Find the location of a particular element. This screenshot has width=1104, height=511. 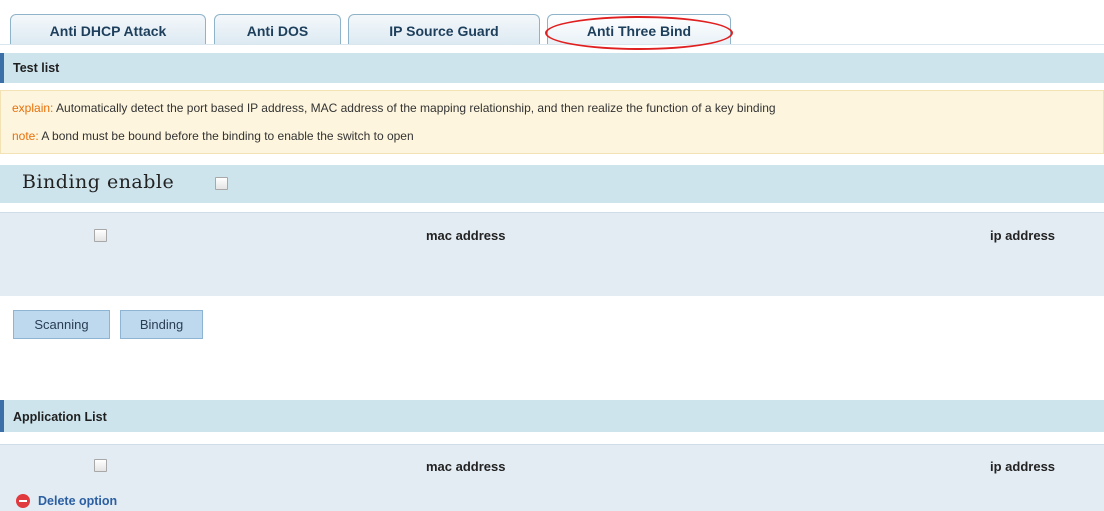

scan-col-mac-address: mac address is located at coordinates (466, 235).